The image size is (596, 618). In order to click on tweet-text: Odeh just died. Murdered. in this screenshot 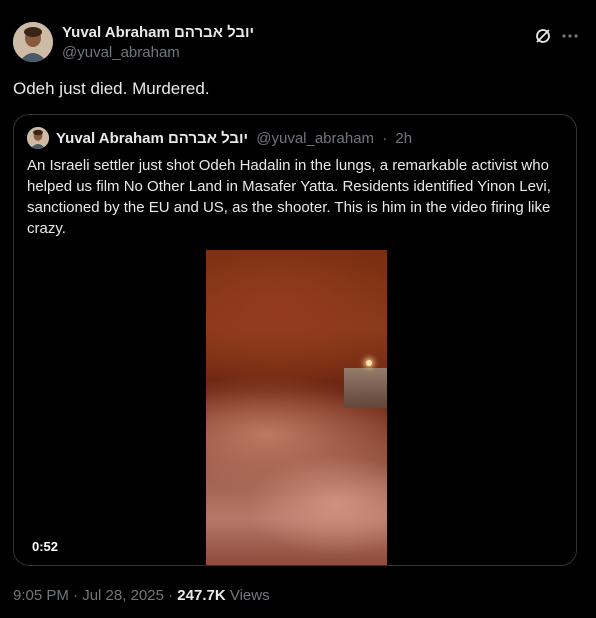, I will do `click(111, 88)`.